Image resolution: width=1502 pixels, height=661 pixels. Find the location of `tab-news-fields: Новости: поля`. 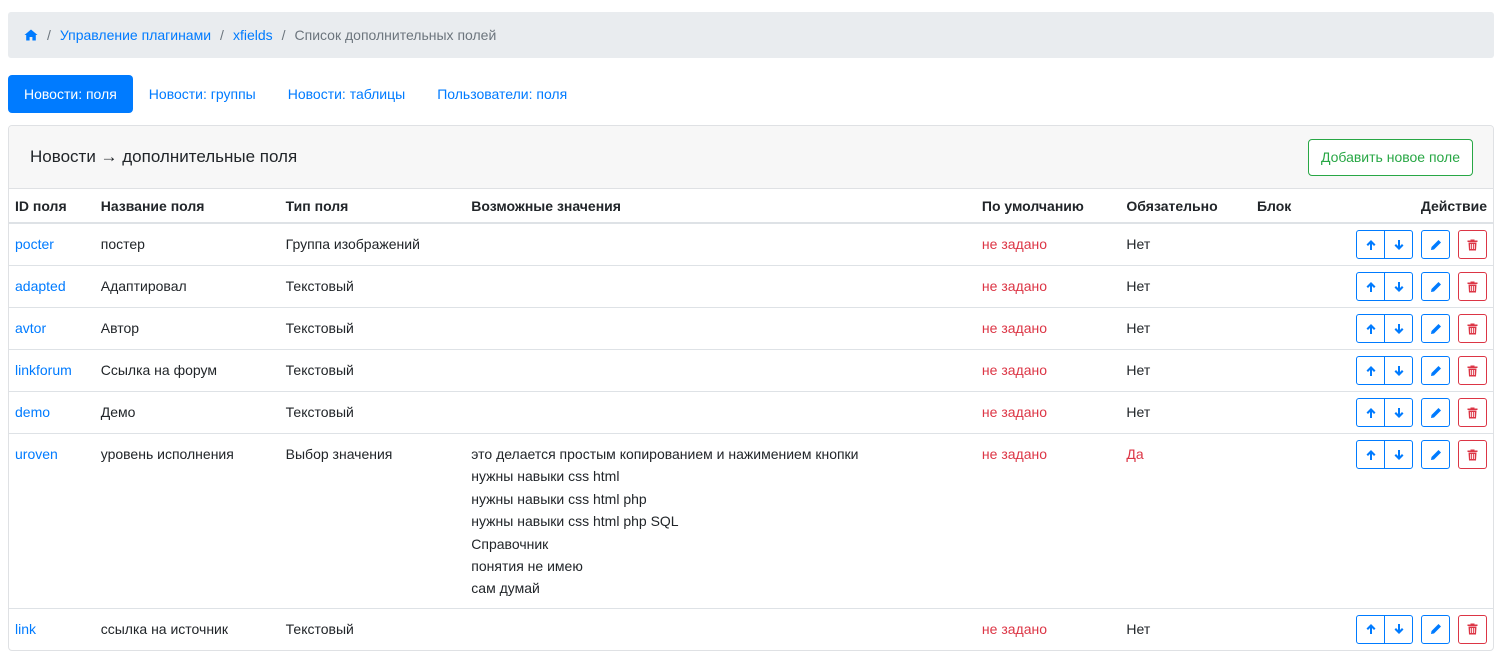

tab-news-fields: Новости: поля is located at coordinates (70, 94).